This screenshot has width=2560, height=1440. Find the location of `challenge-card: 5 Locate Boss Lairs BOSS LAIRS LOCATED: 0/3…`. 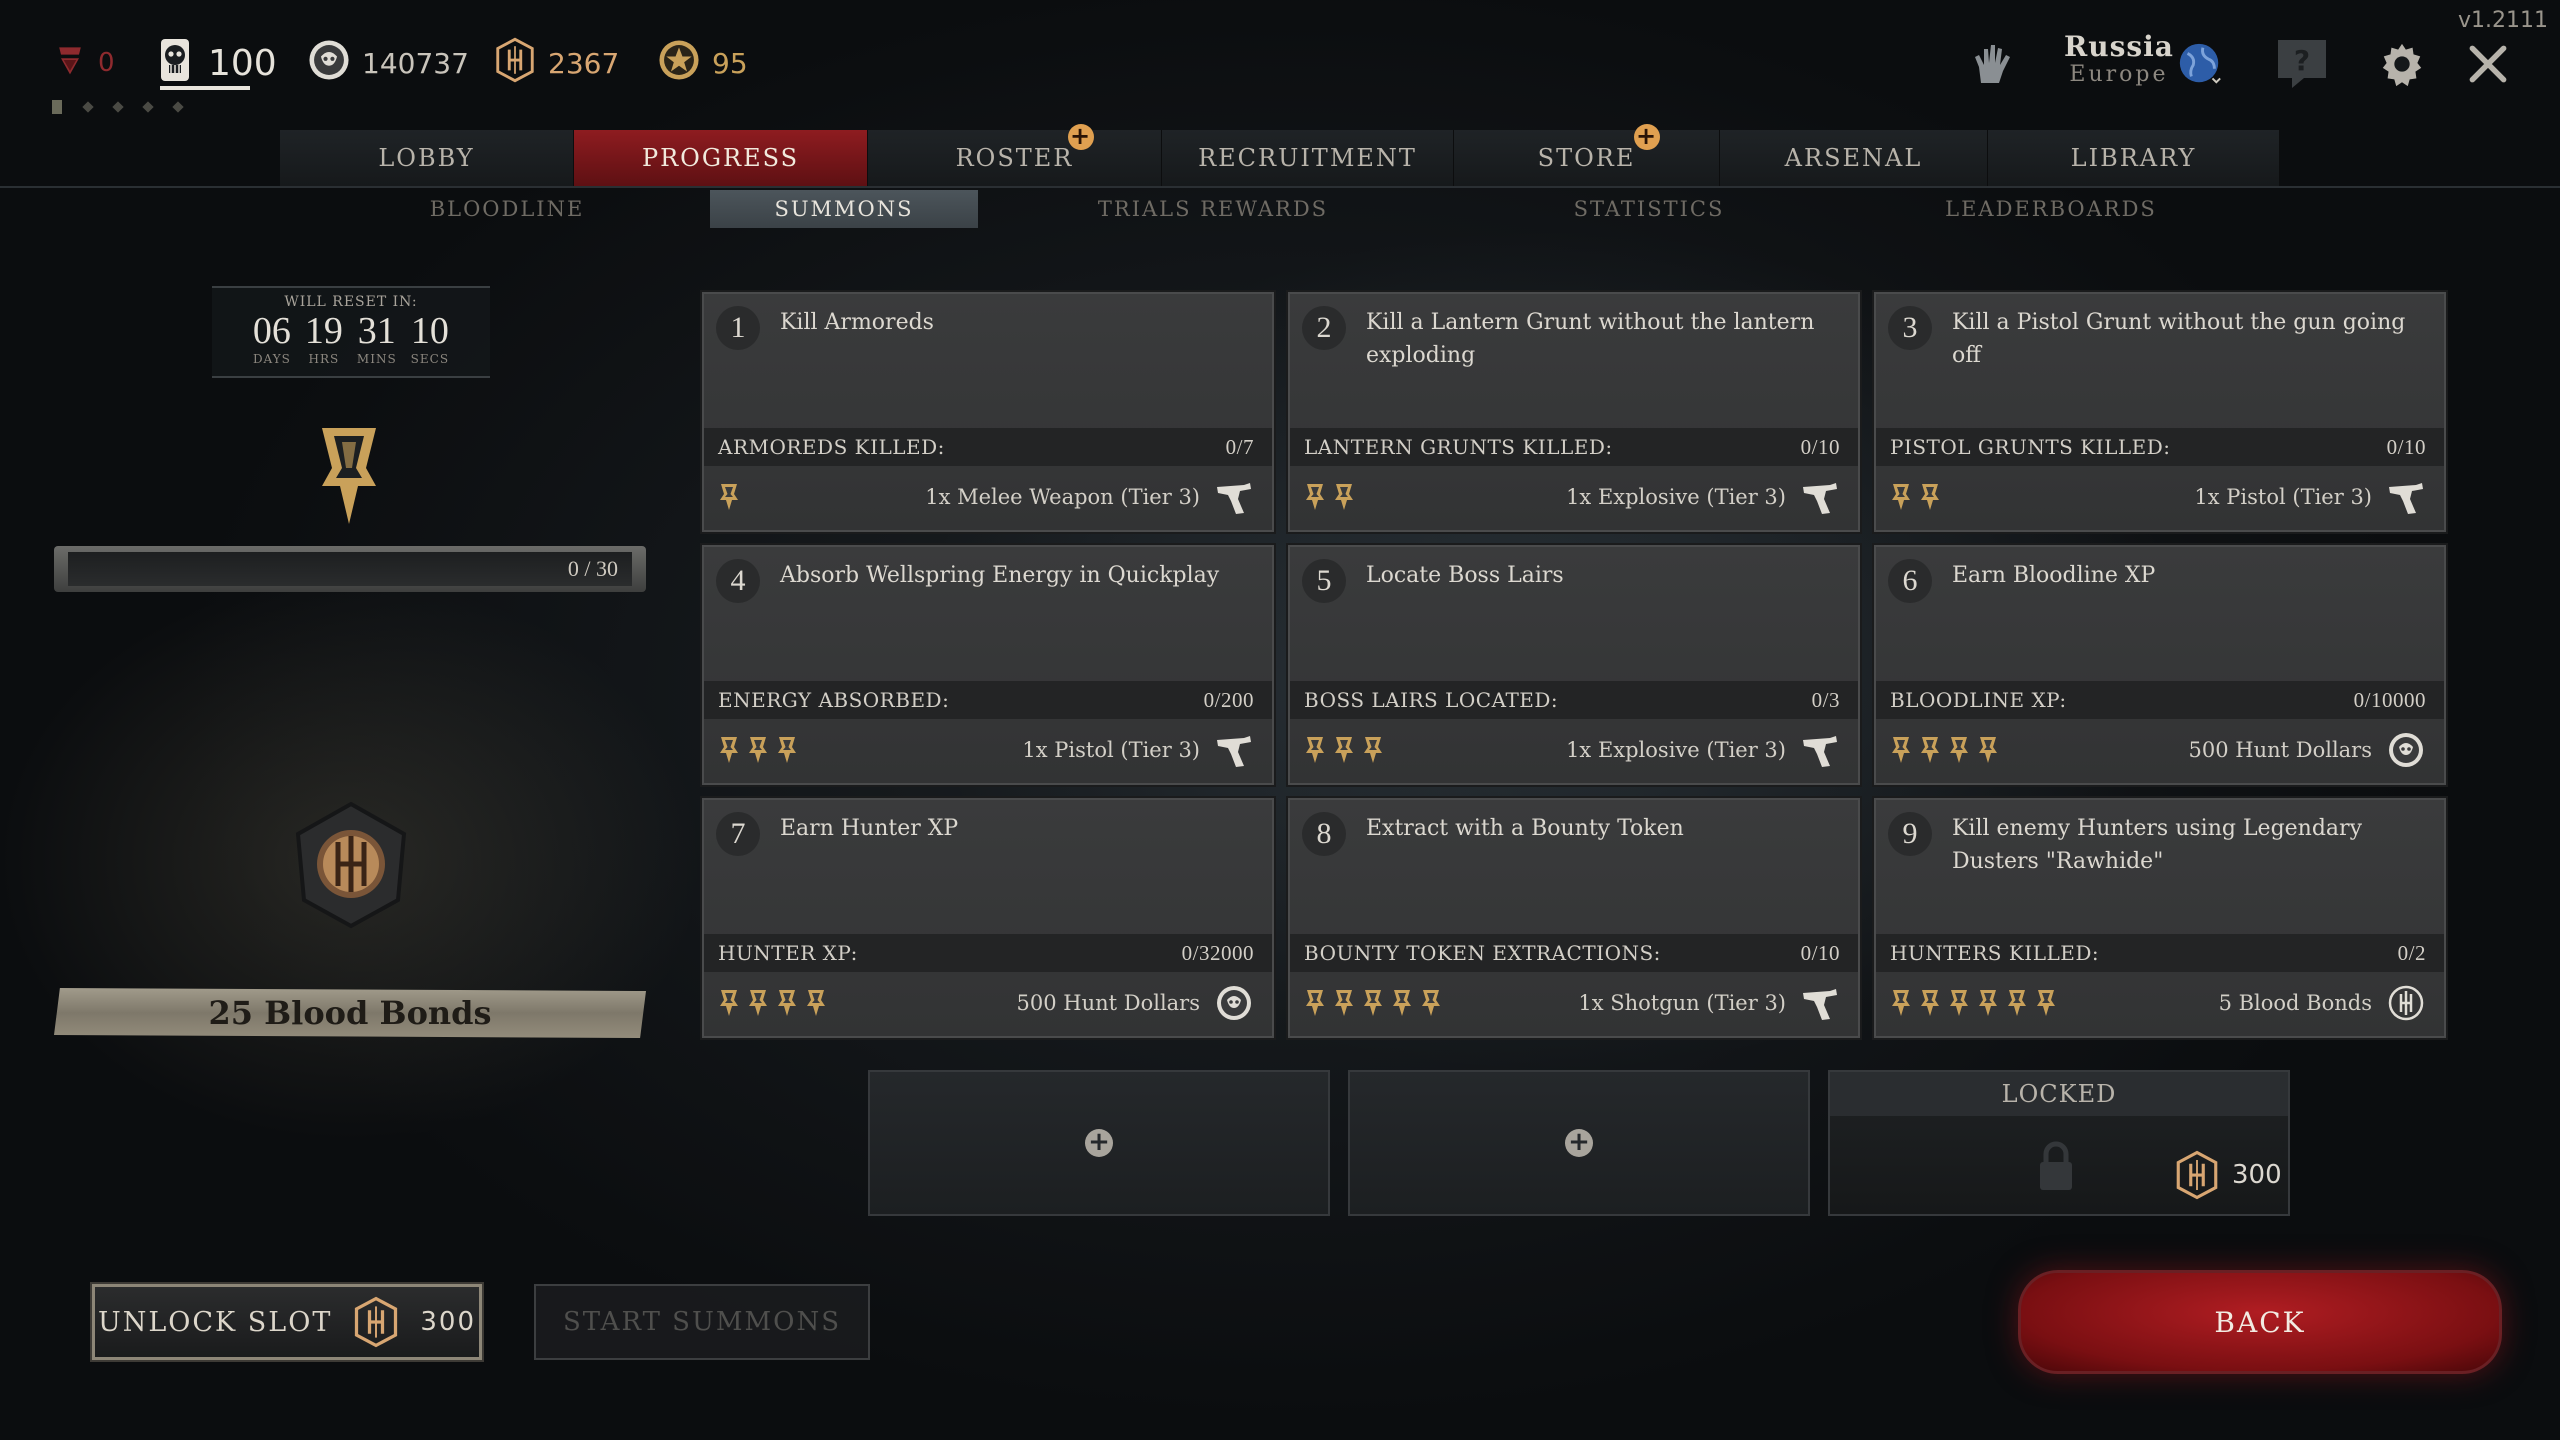

challenge-card: 5 Locate Boss Lairs BOSS LAIRS LOCATED: 0/3… is located at coordinates (1574, 665).